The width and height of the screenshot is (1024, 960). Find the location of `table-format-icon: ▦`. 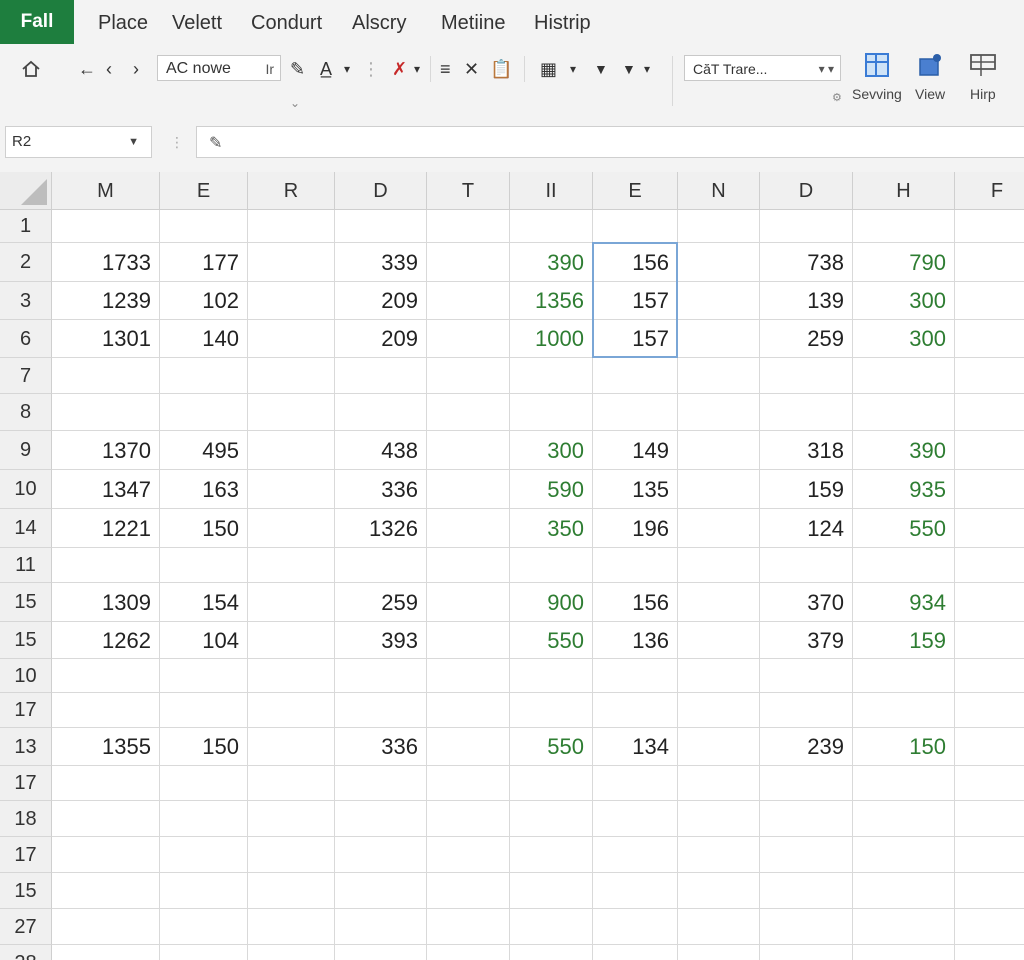

table-format-icon: ▦ is located at coordinates (548, 69).